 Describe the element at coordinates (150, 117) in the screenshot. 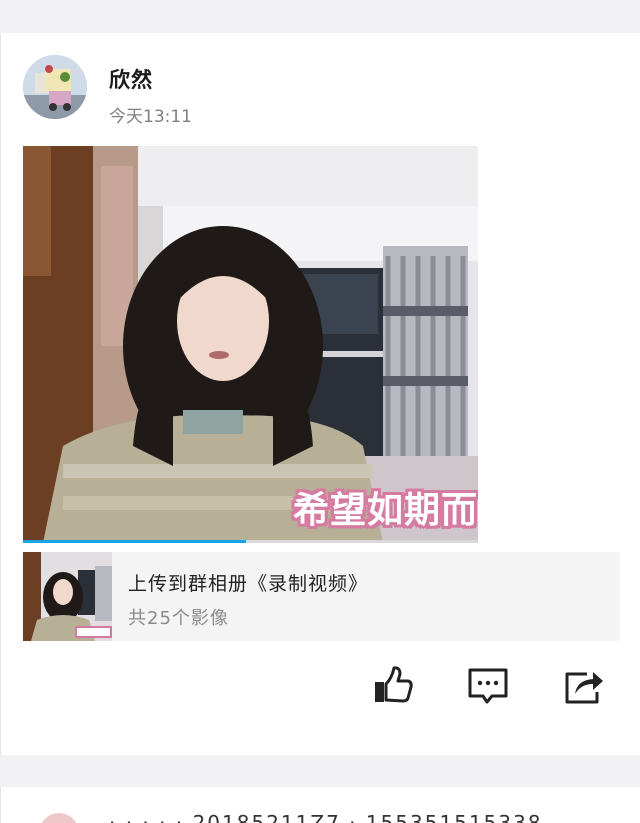

I see `post-time: 今天13:11` at that location.